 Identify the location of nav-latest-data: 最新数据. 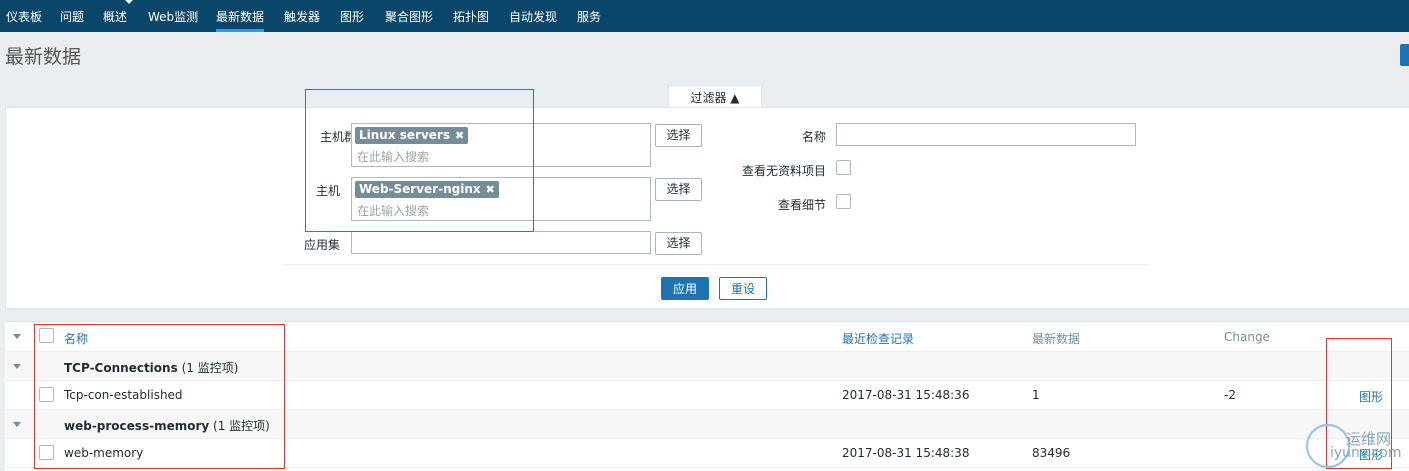
(240, 16).